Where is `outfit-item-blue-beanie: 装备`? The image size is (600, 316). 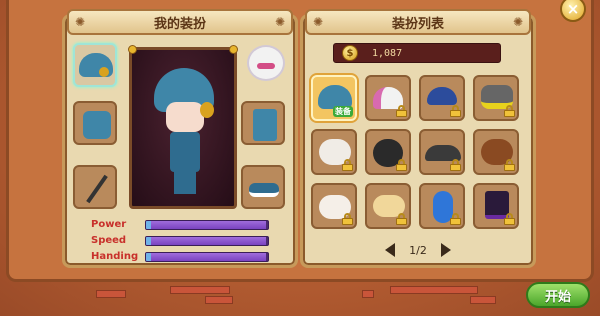 outfit-item-blue-beanie: 装备 is located at coordinates (334, 98).